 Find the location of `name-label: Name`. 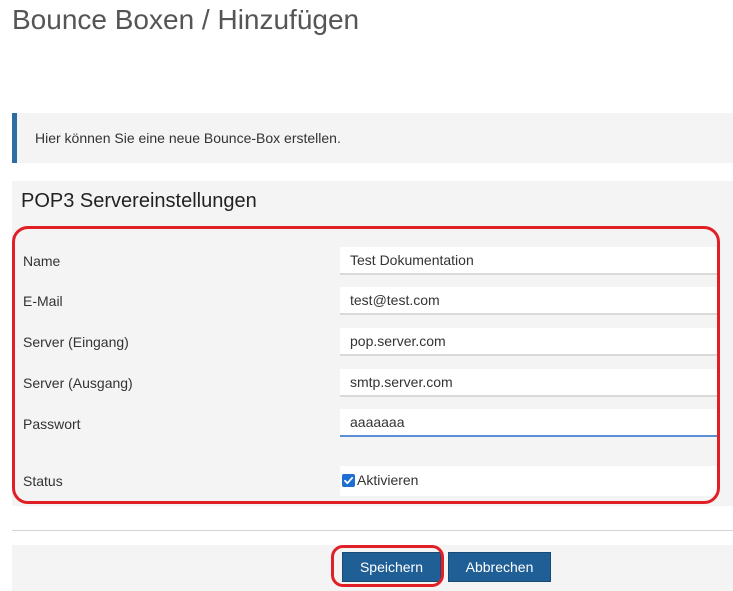

name-label: Name is located at coordinates (42, 261).